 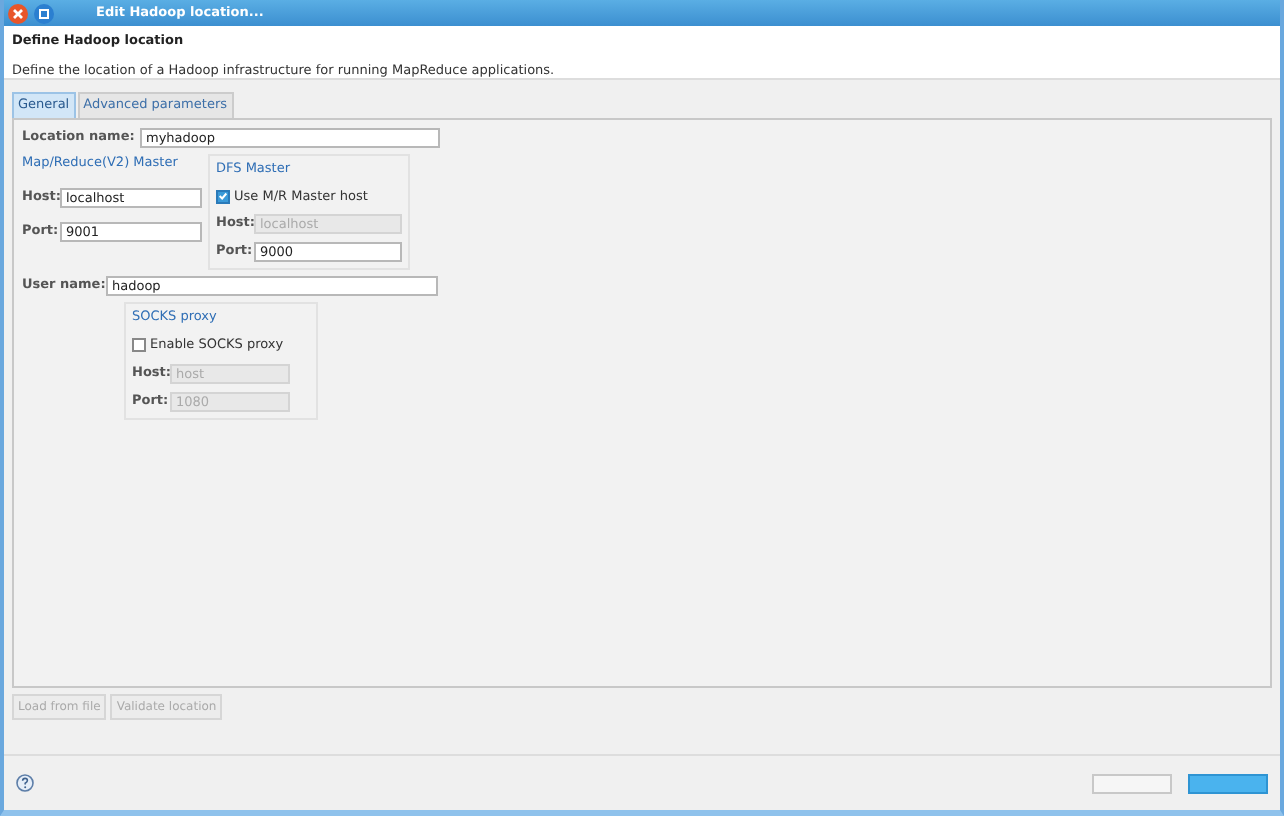 I want to click on dialog-button, so click(x=1228, y=783).